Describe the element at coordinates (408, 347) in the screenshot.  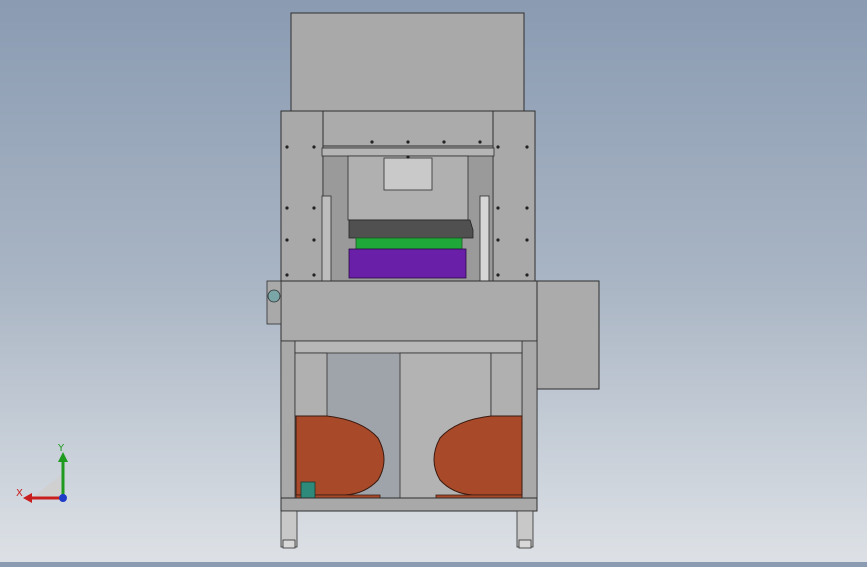
I see `bed-rail` at that location.